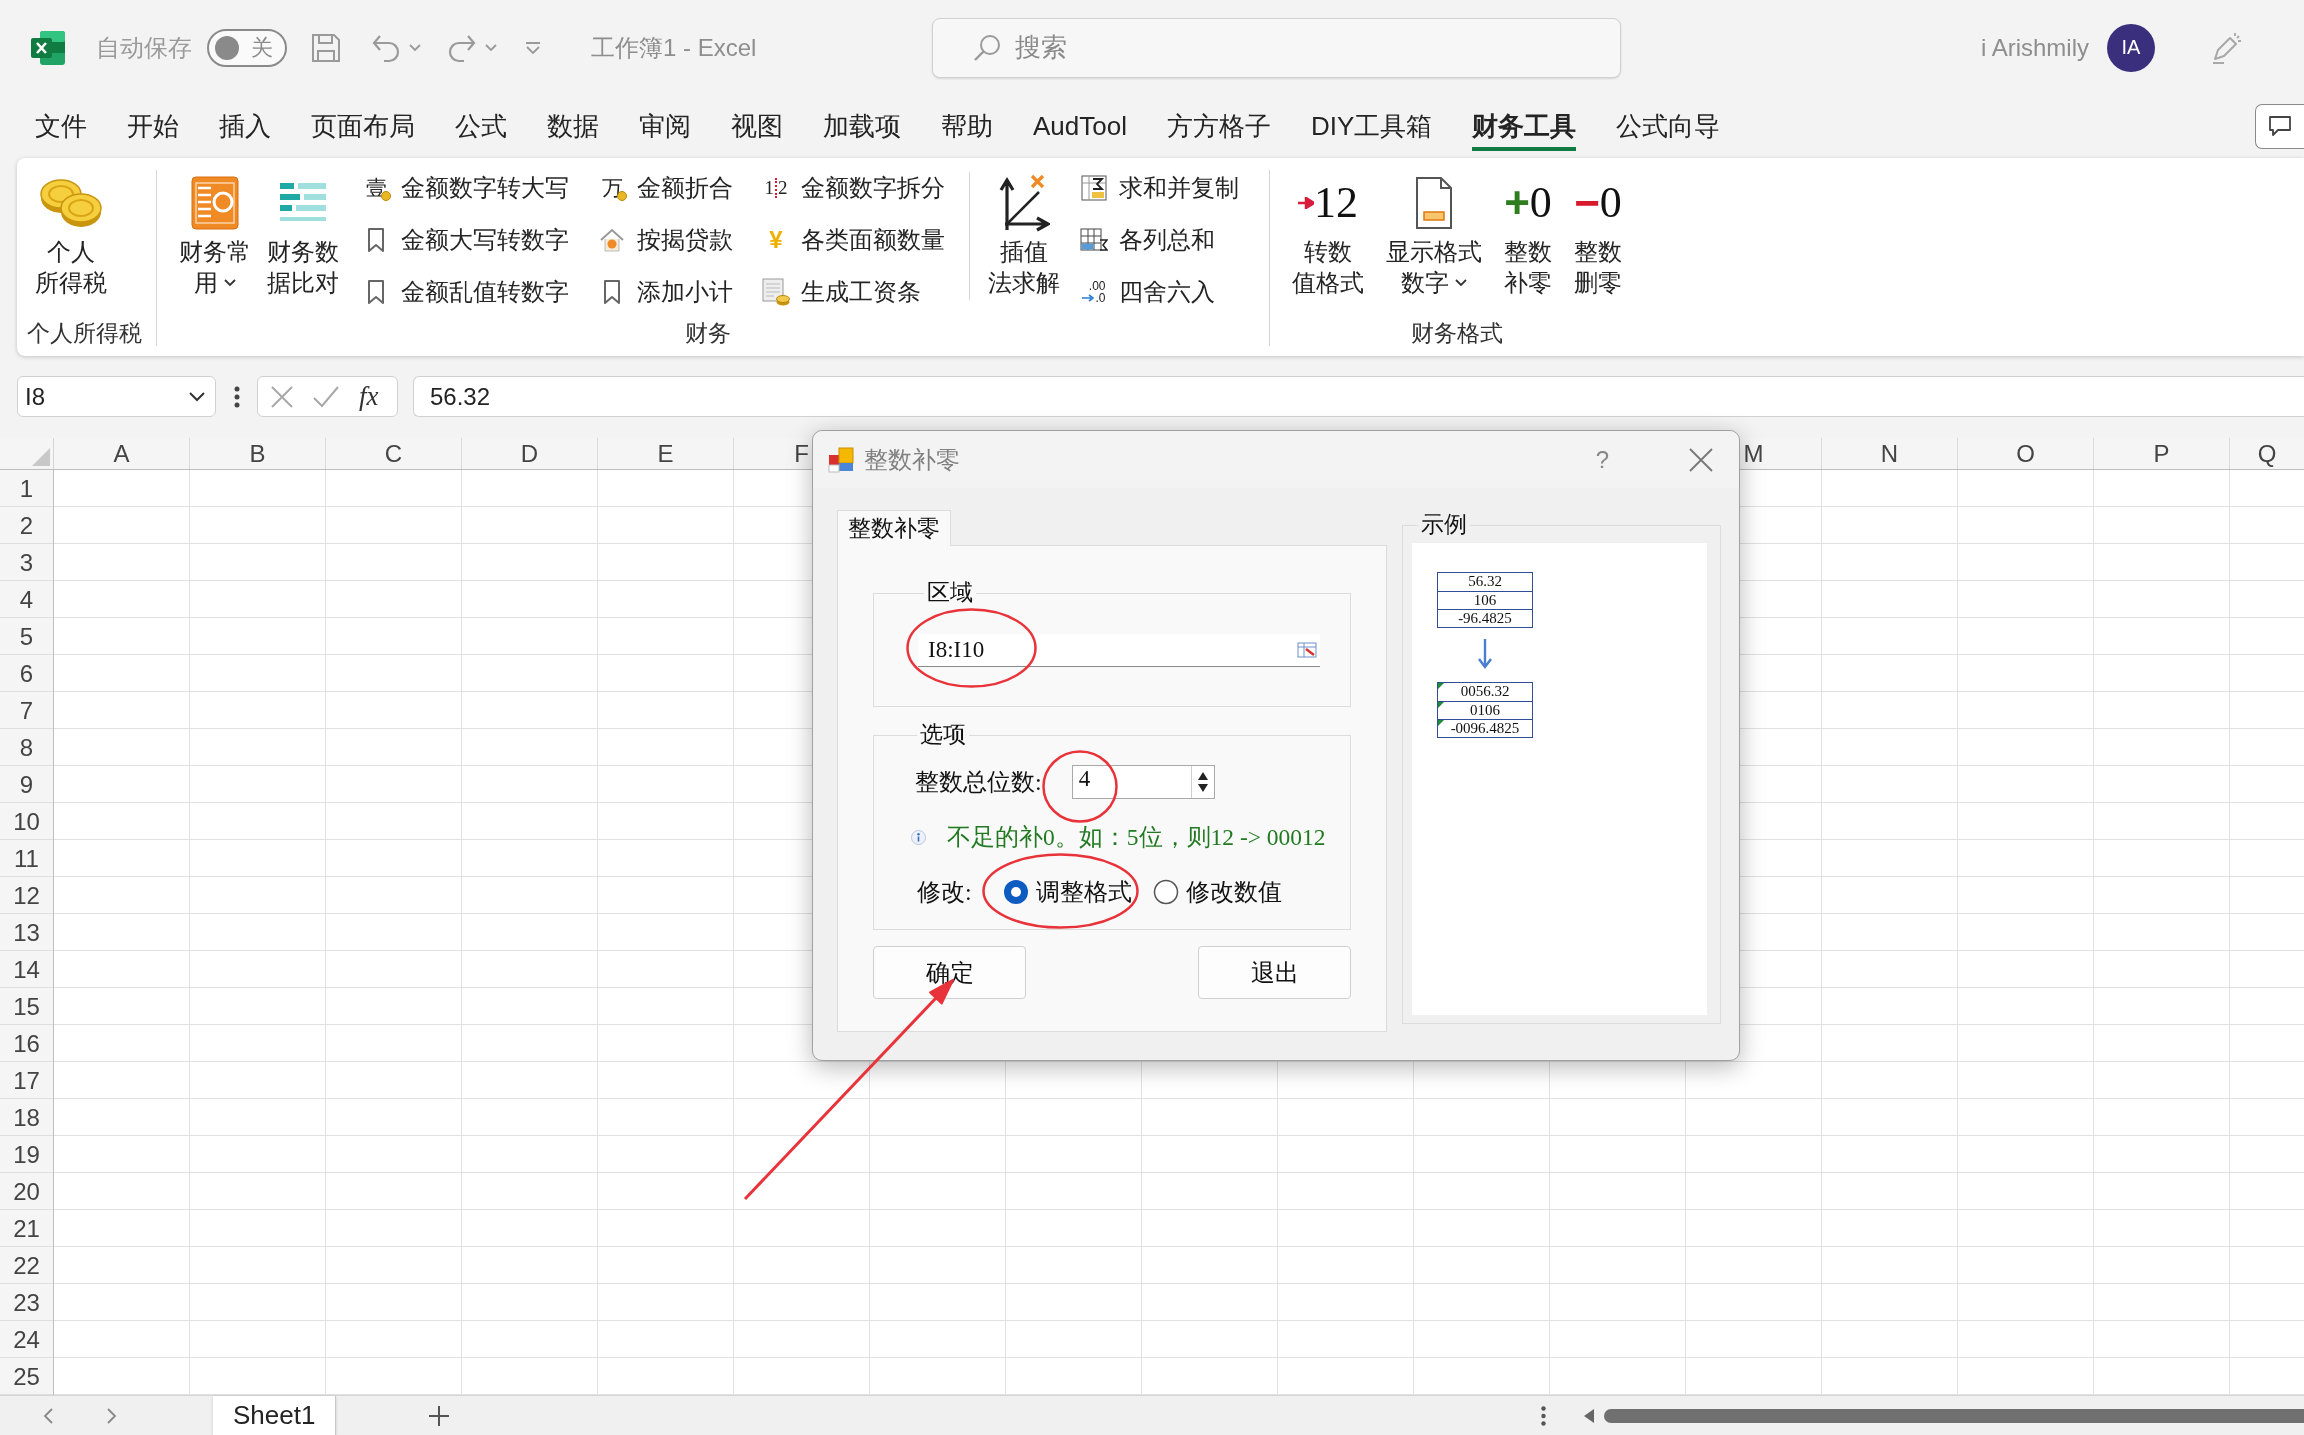  What do you see at coordinates (666, 240) in the screenshot?
I see `ribbon-button: 按揭贷款` at bounding box center [666, 240].